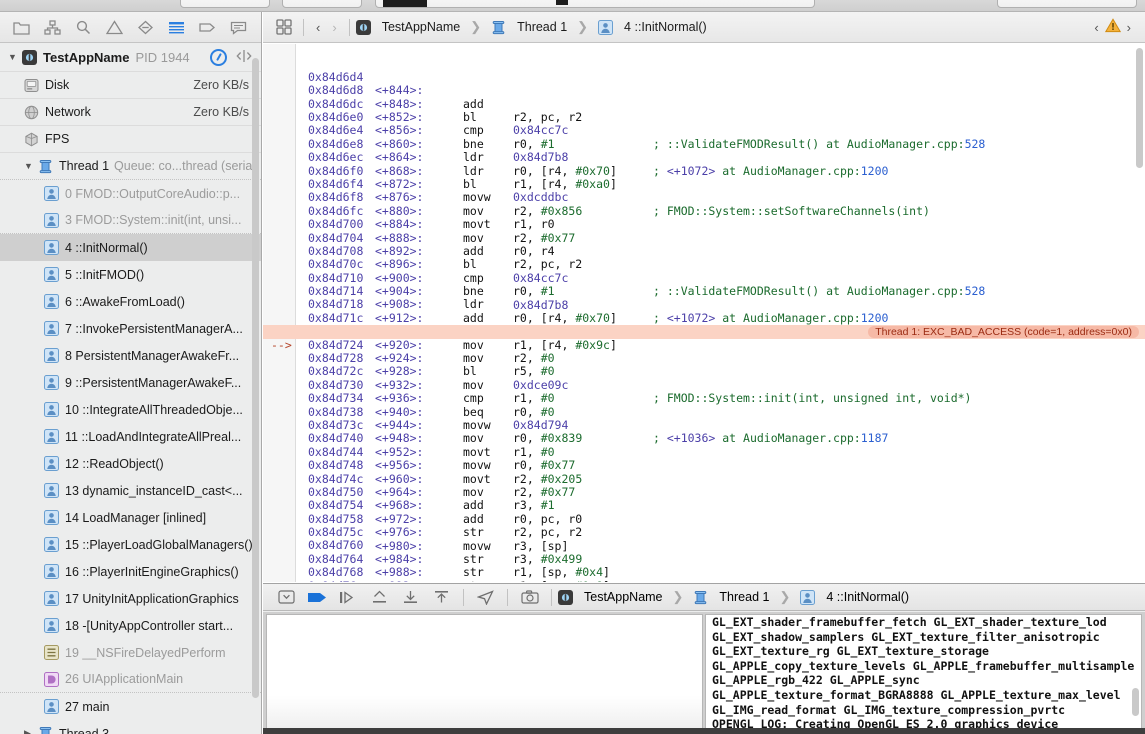 The width and height of the screenshot is (1145, 734). I want to click on step-out-of-frame-icon, so click(441, 597).